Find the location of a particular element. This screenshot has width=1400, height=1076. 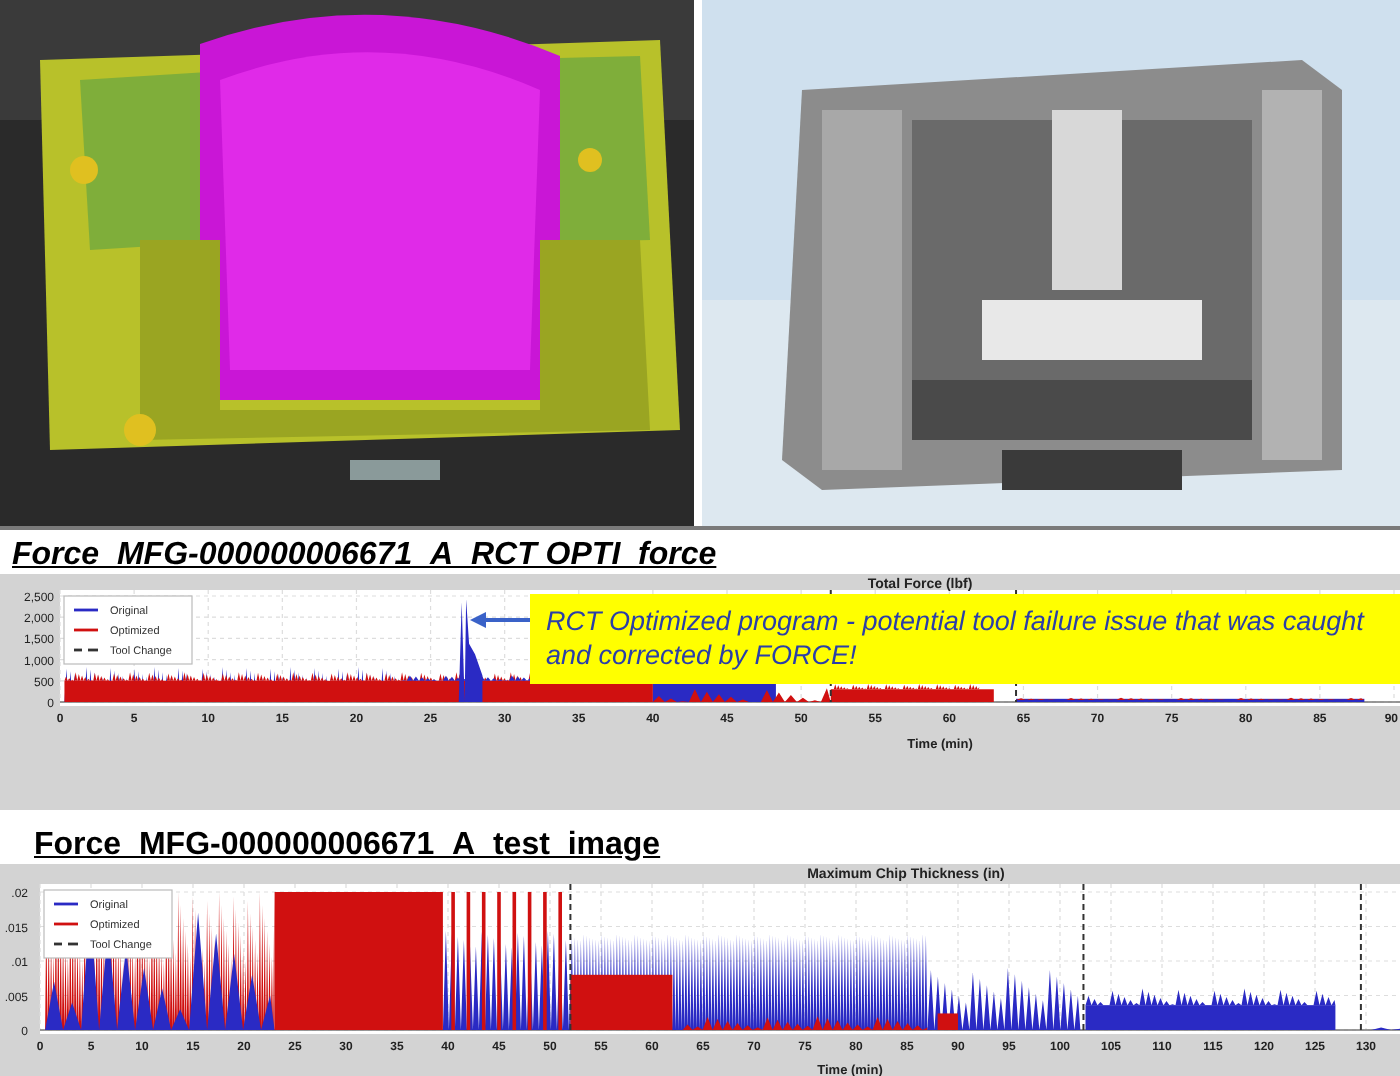

callout-note: RCT Optimized program - potential tool failure issue that was caught and corrected by FORCE! is located at coordinates (965, 639).